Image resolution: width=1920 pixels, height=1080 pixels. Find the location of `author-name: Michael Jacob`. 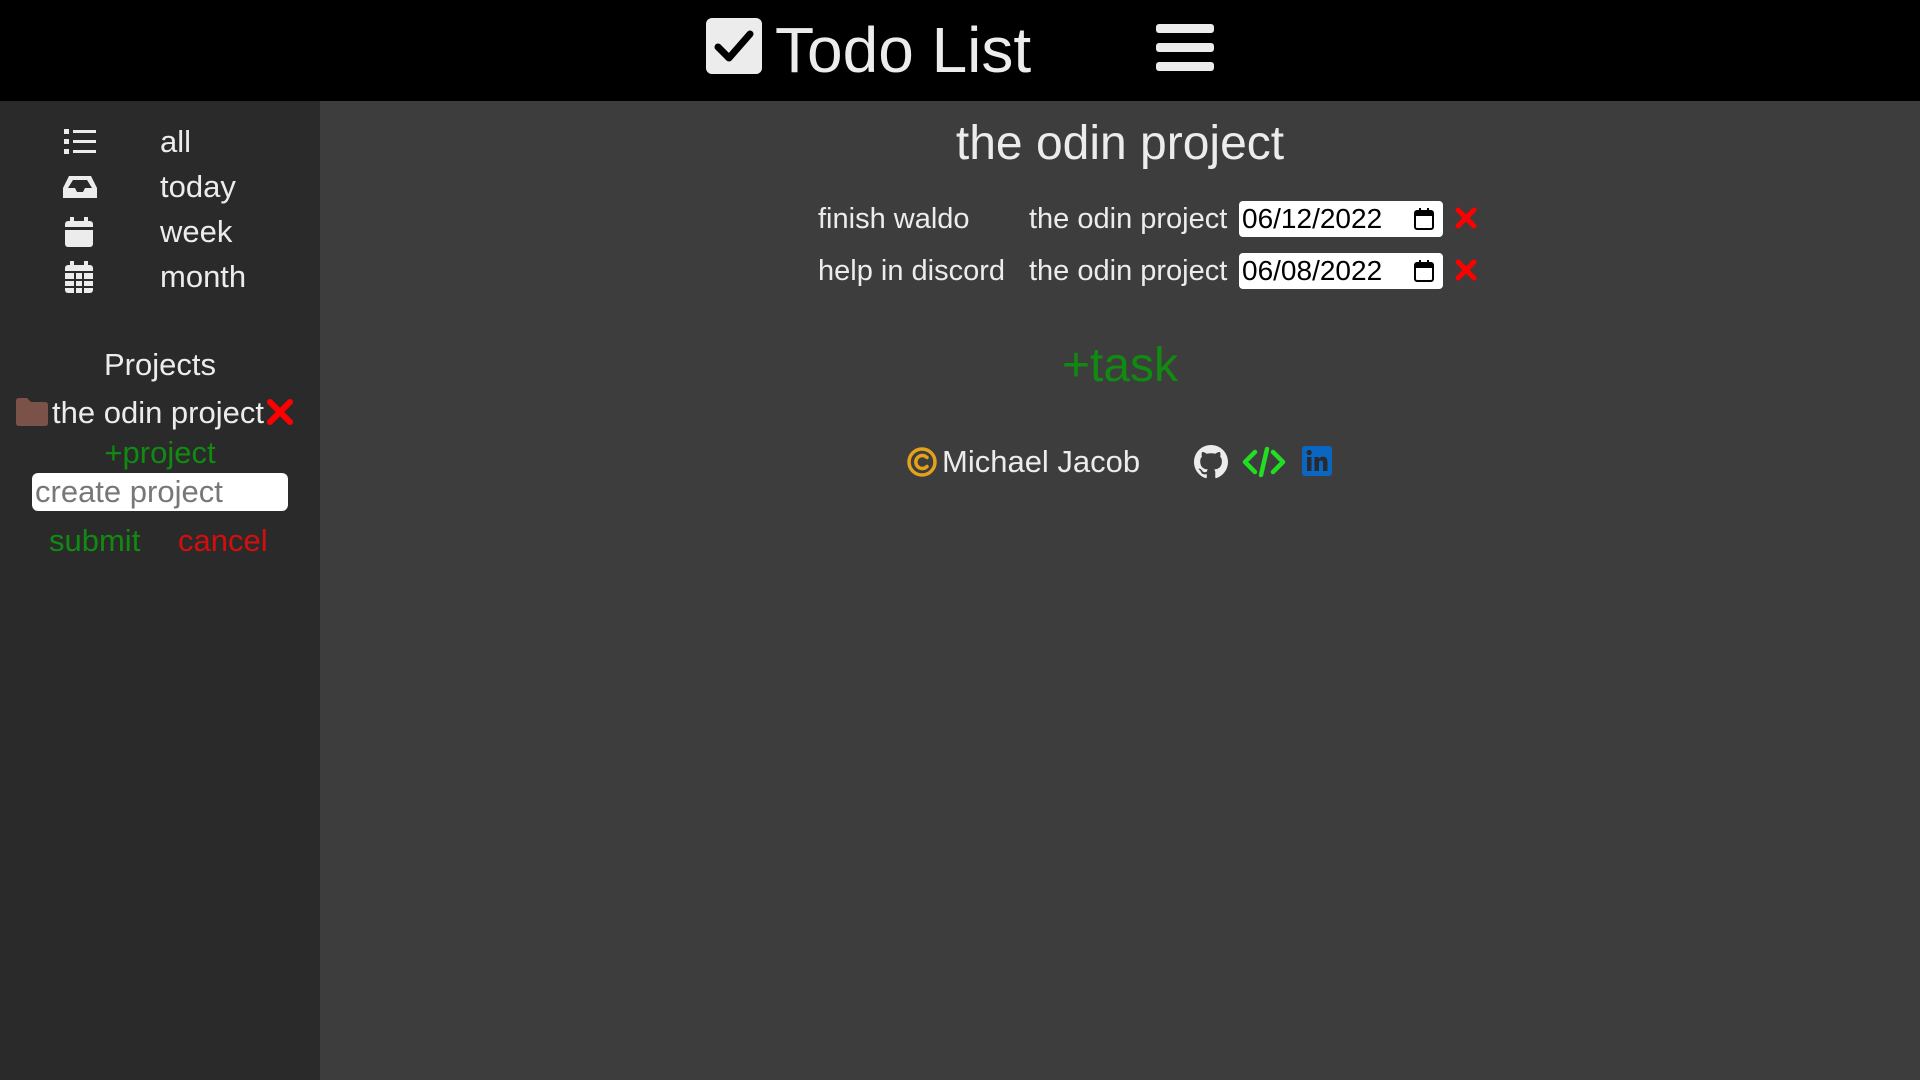

author-name: Michael Jacob is located at coordinates (1041, 461).